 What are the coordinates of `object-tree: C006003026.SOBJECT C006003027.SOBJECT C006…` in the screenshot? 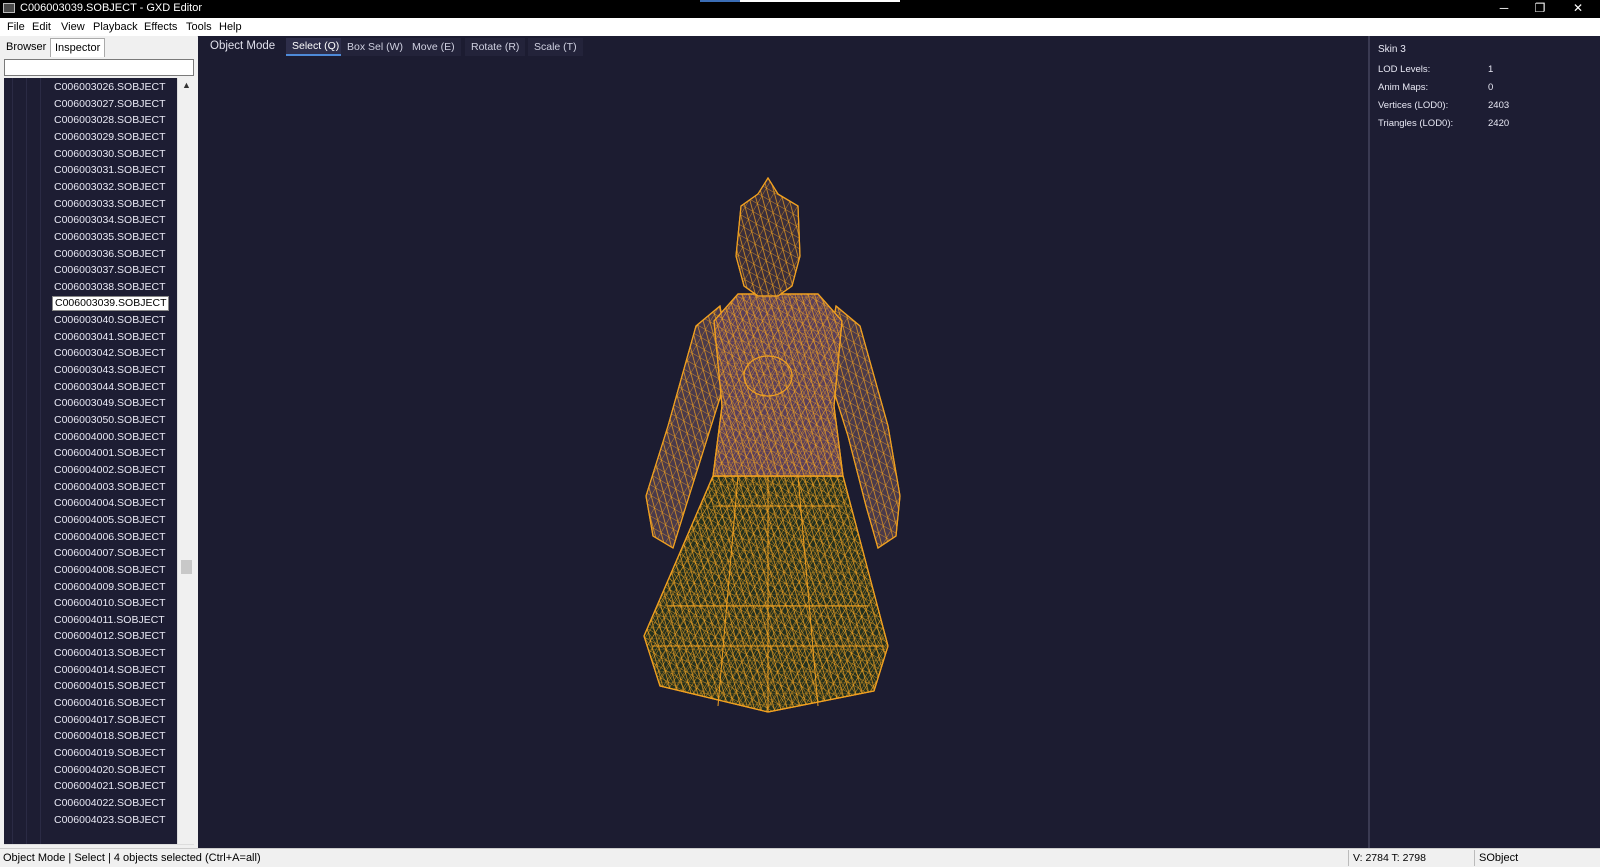 It's located at (90, 470).